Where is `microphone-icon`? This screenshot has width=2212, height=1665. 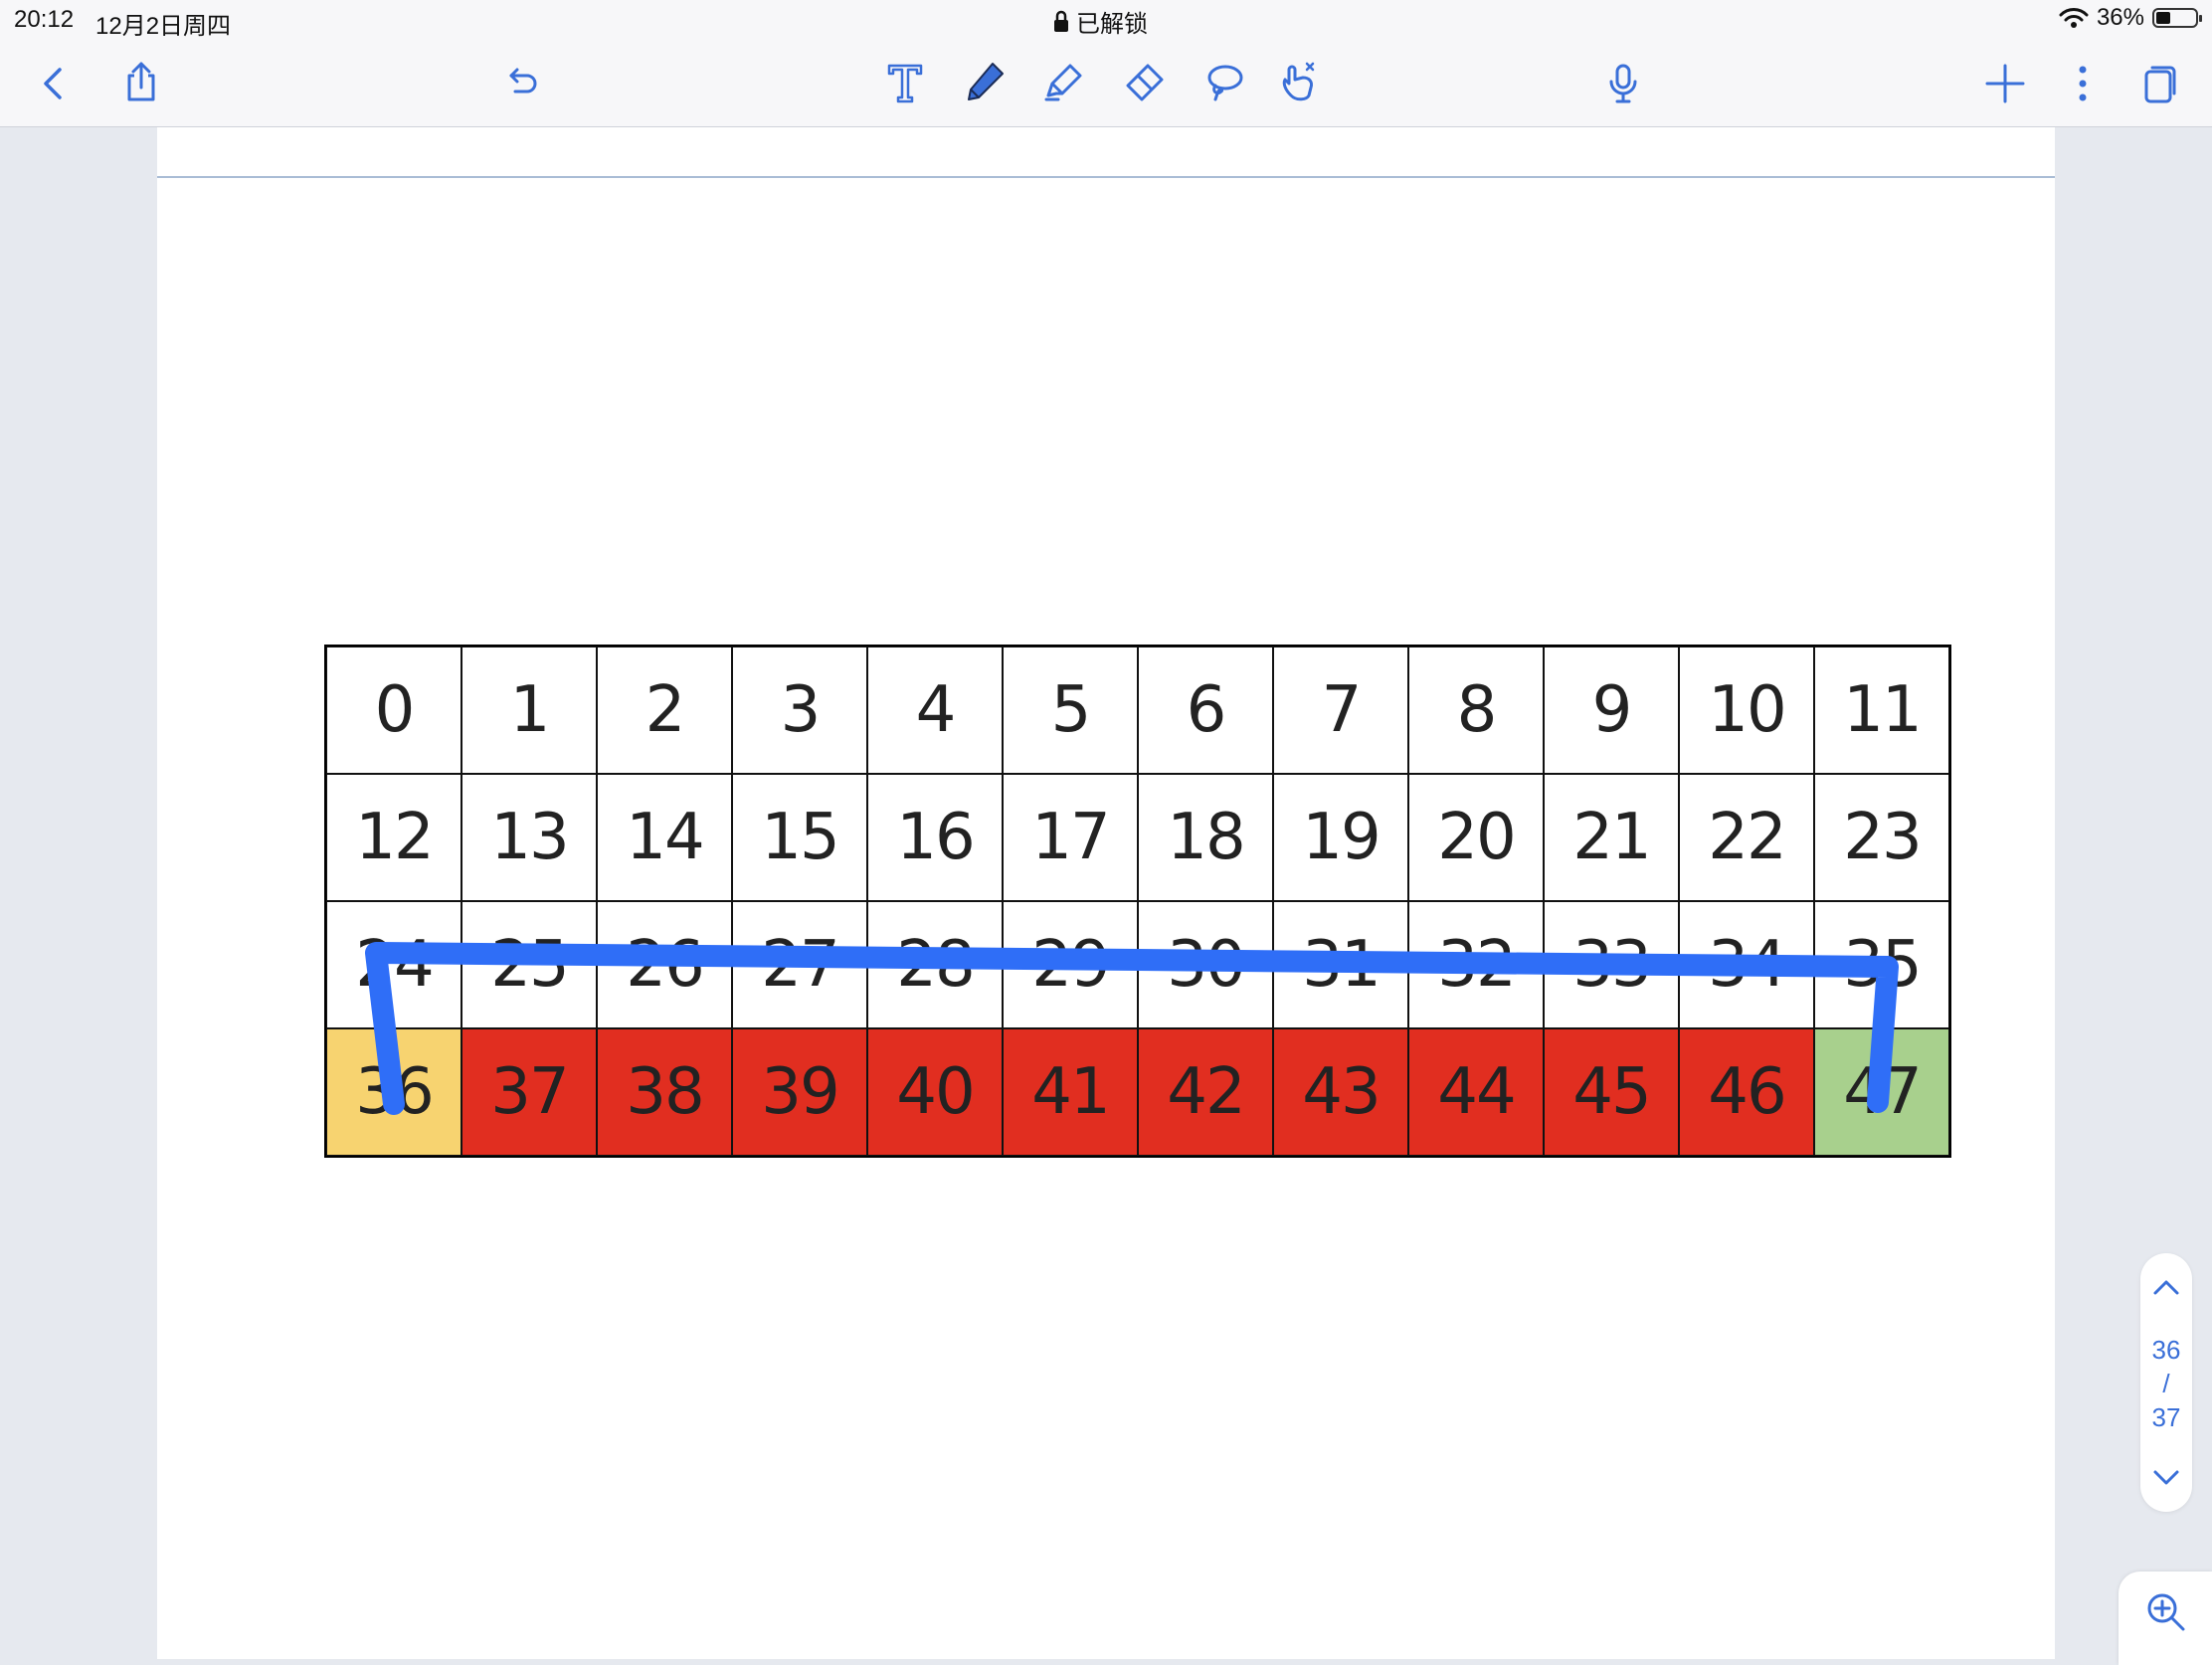
microphone-icon is located at coordinates (1623, 83).